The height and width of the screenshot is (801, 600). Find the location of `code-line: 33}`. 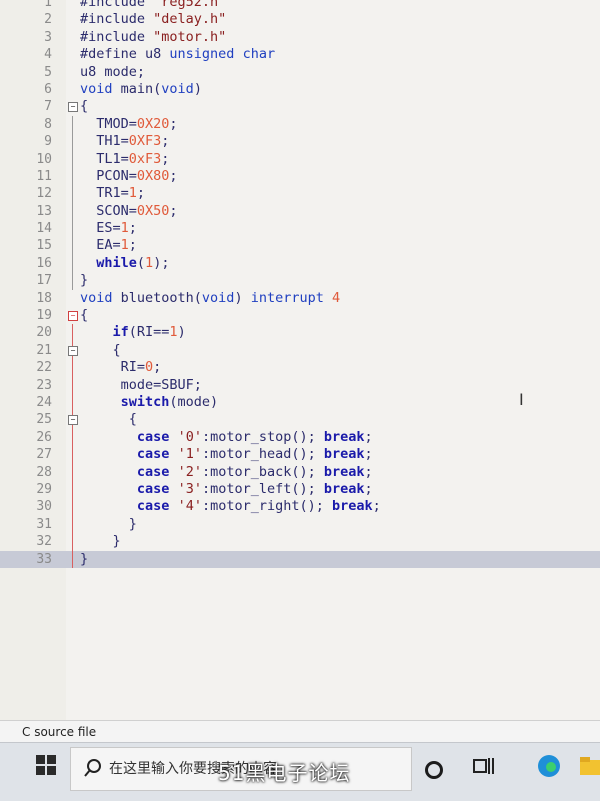

code-line: 33} is located at coordinates (300, 559).